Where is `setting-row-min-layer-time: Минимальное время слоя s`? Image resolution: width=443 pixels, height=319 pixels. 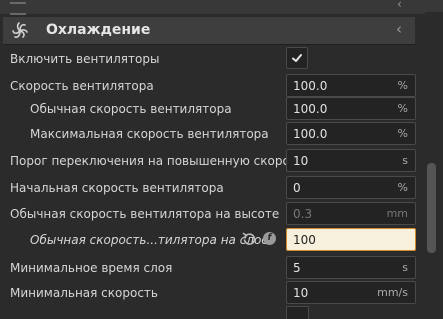 setting-row-min-layer-time: Минимальное время слоя s is located at coordinates (210, 269).